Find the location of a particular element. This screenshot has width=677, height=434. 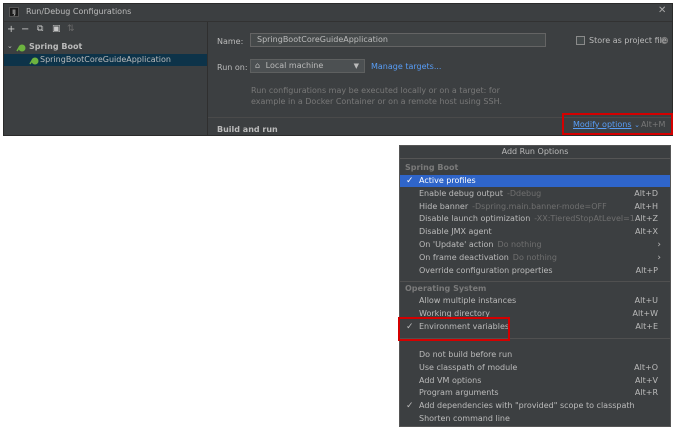

menu-item-text: Override configuration properties is located at coordinates (486, 270).